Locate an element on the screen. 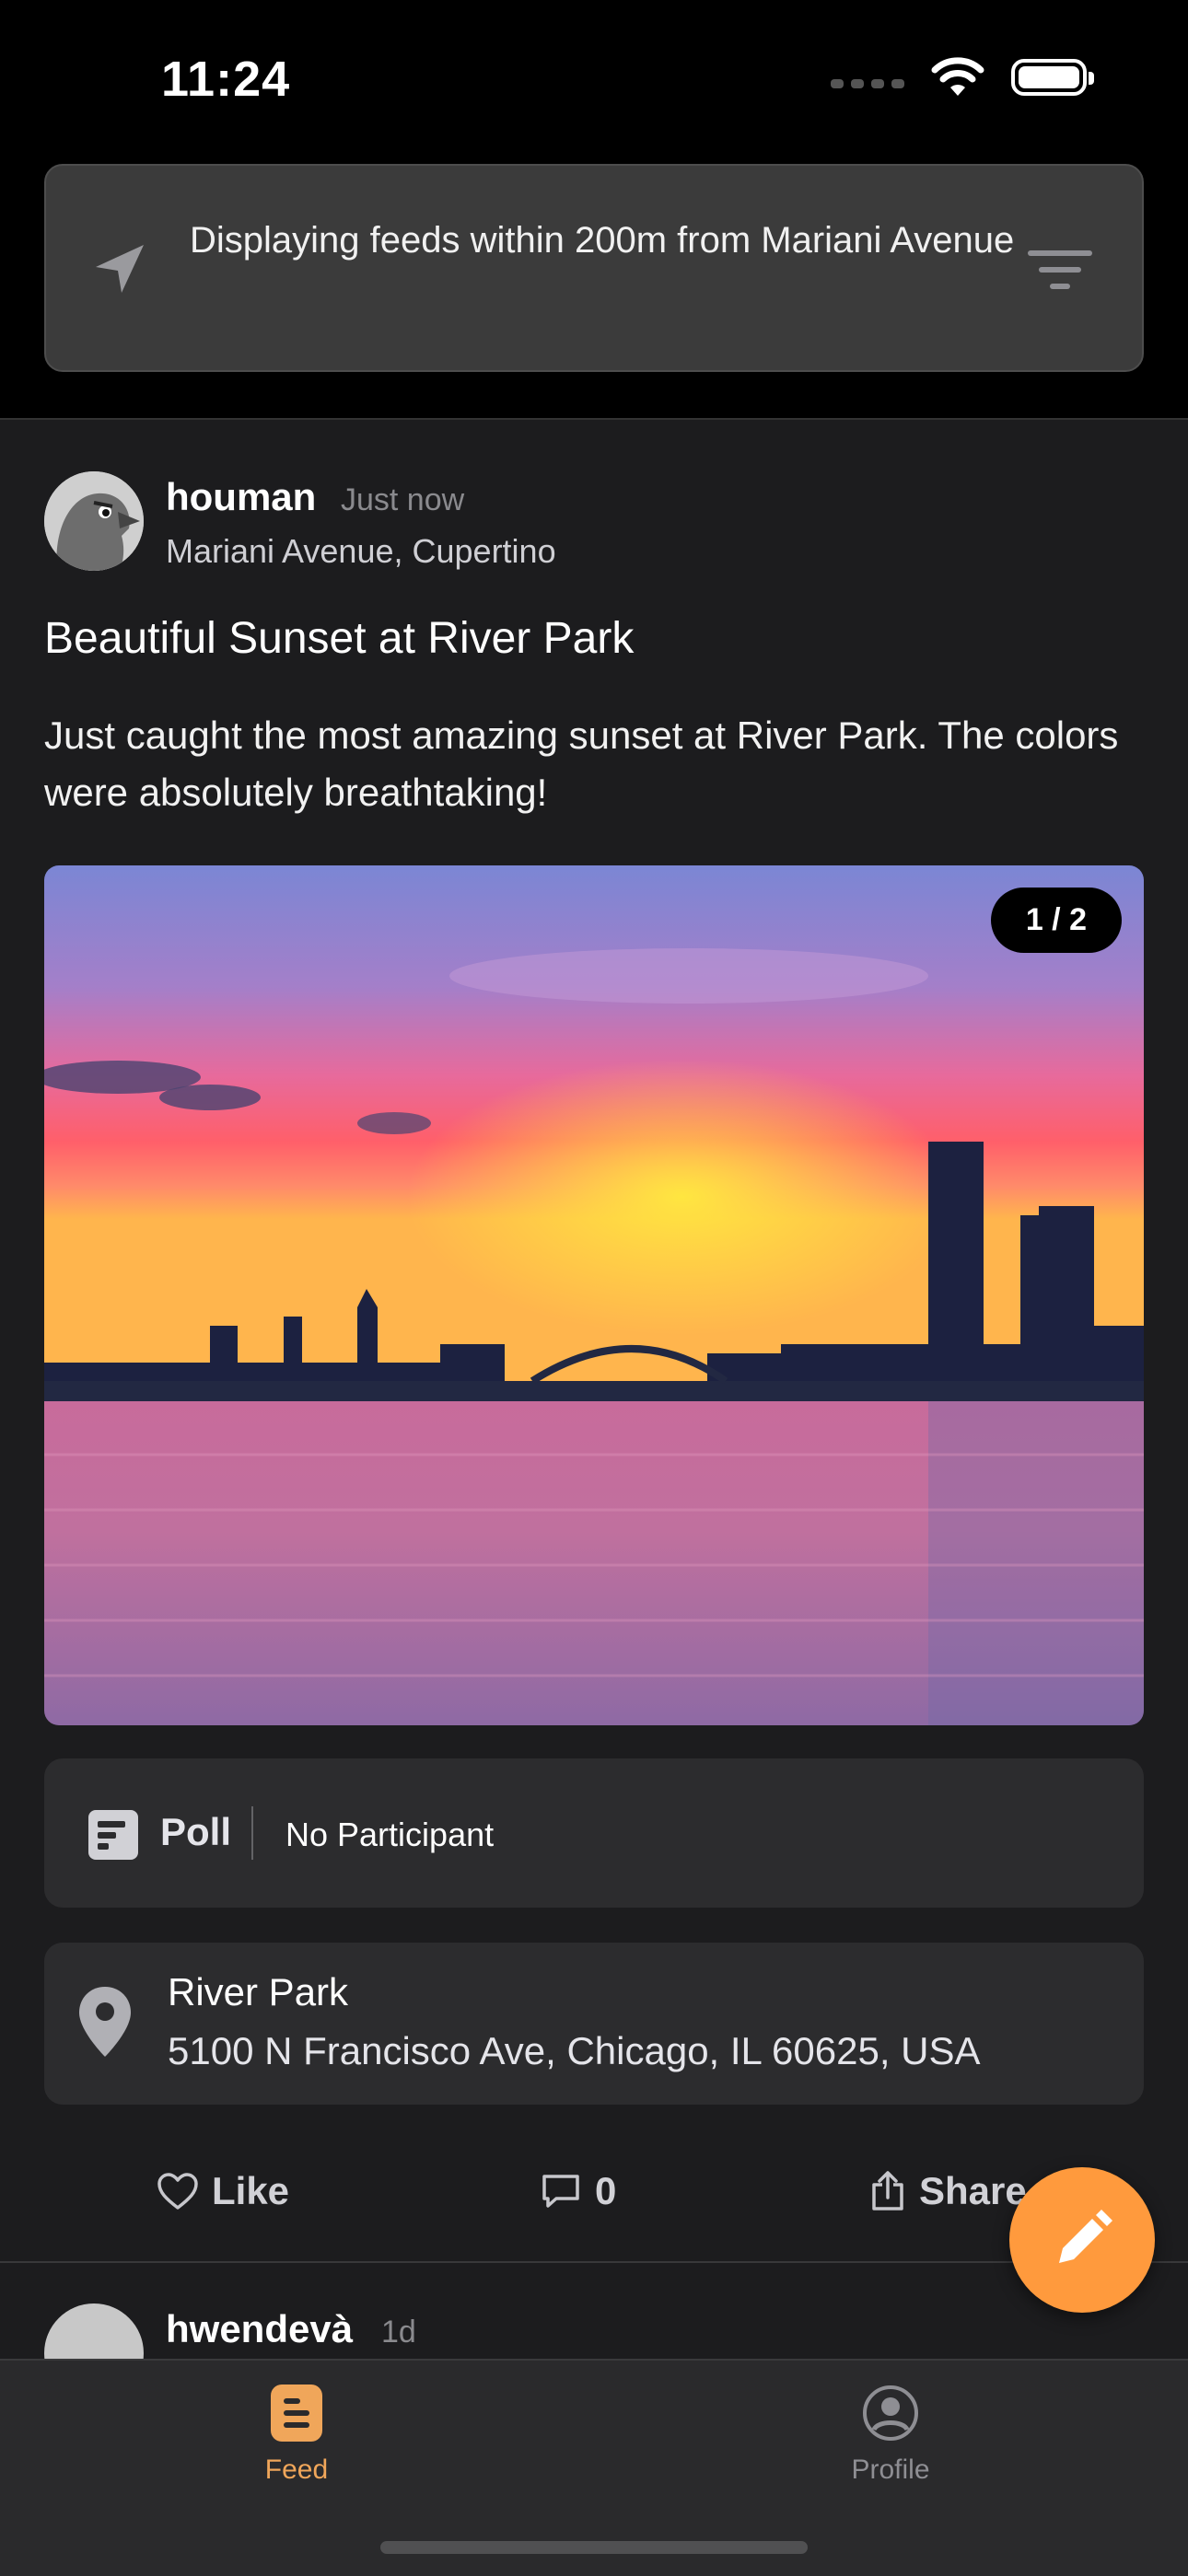  poll-participant-status: No Participant is located at coordinates (390, 1834).